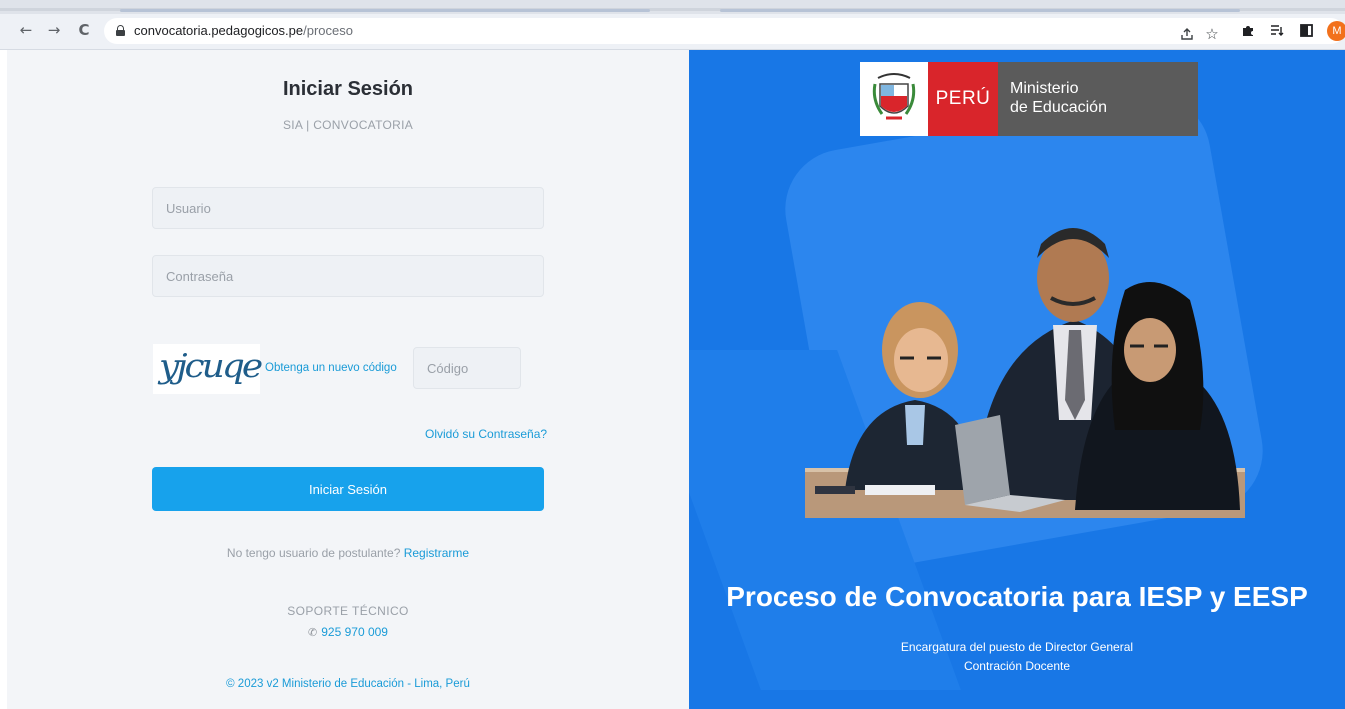 This screenshot has height=709, width=1345. I want to click on reload-icon: C, so click(84, 30).